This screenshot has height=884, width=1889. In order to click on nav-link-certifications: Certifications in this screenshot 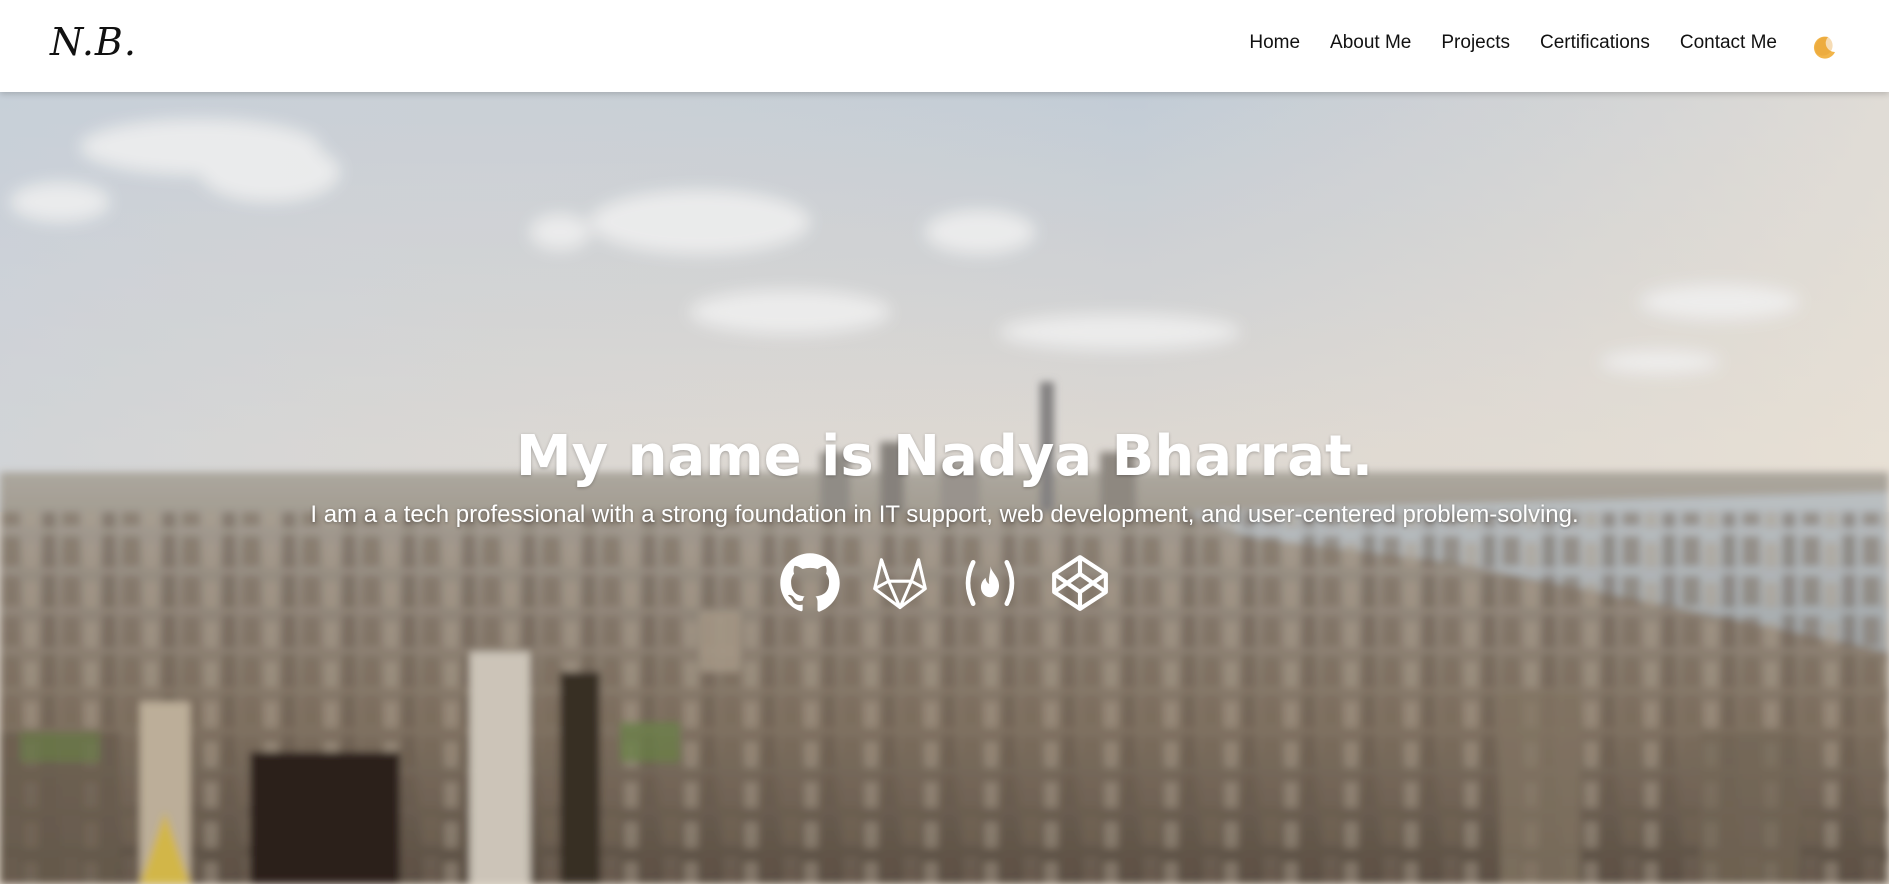, I will do `click(1595, 43)`.